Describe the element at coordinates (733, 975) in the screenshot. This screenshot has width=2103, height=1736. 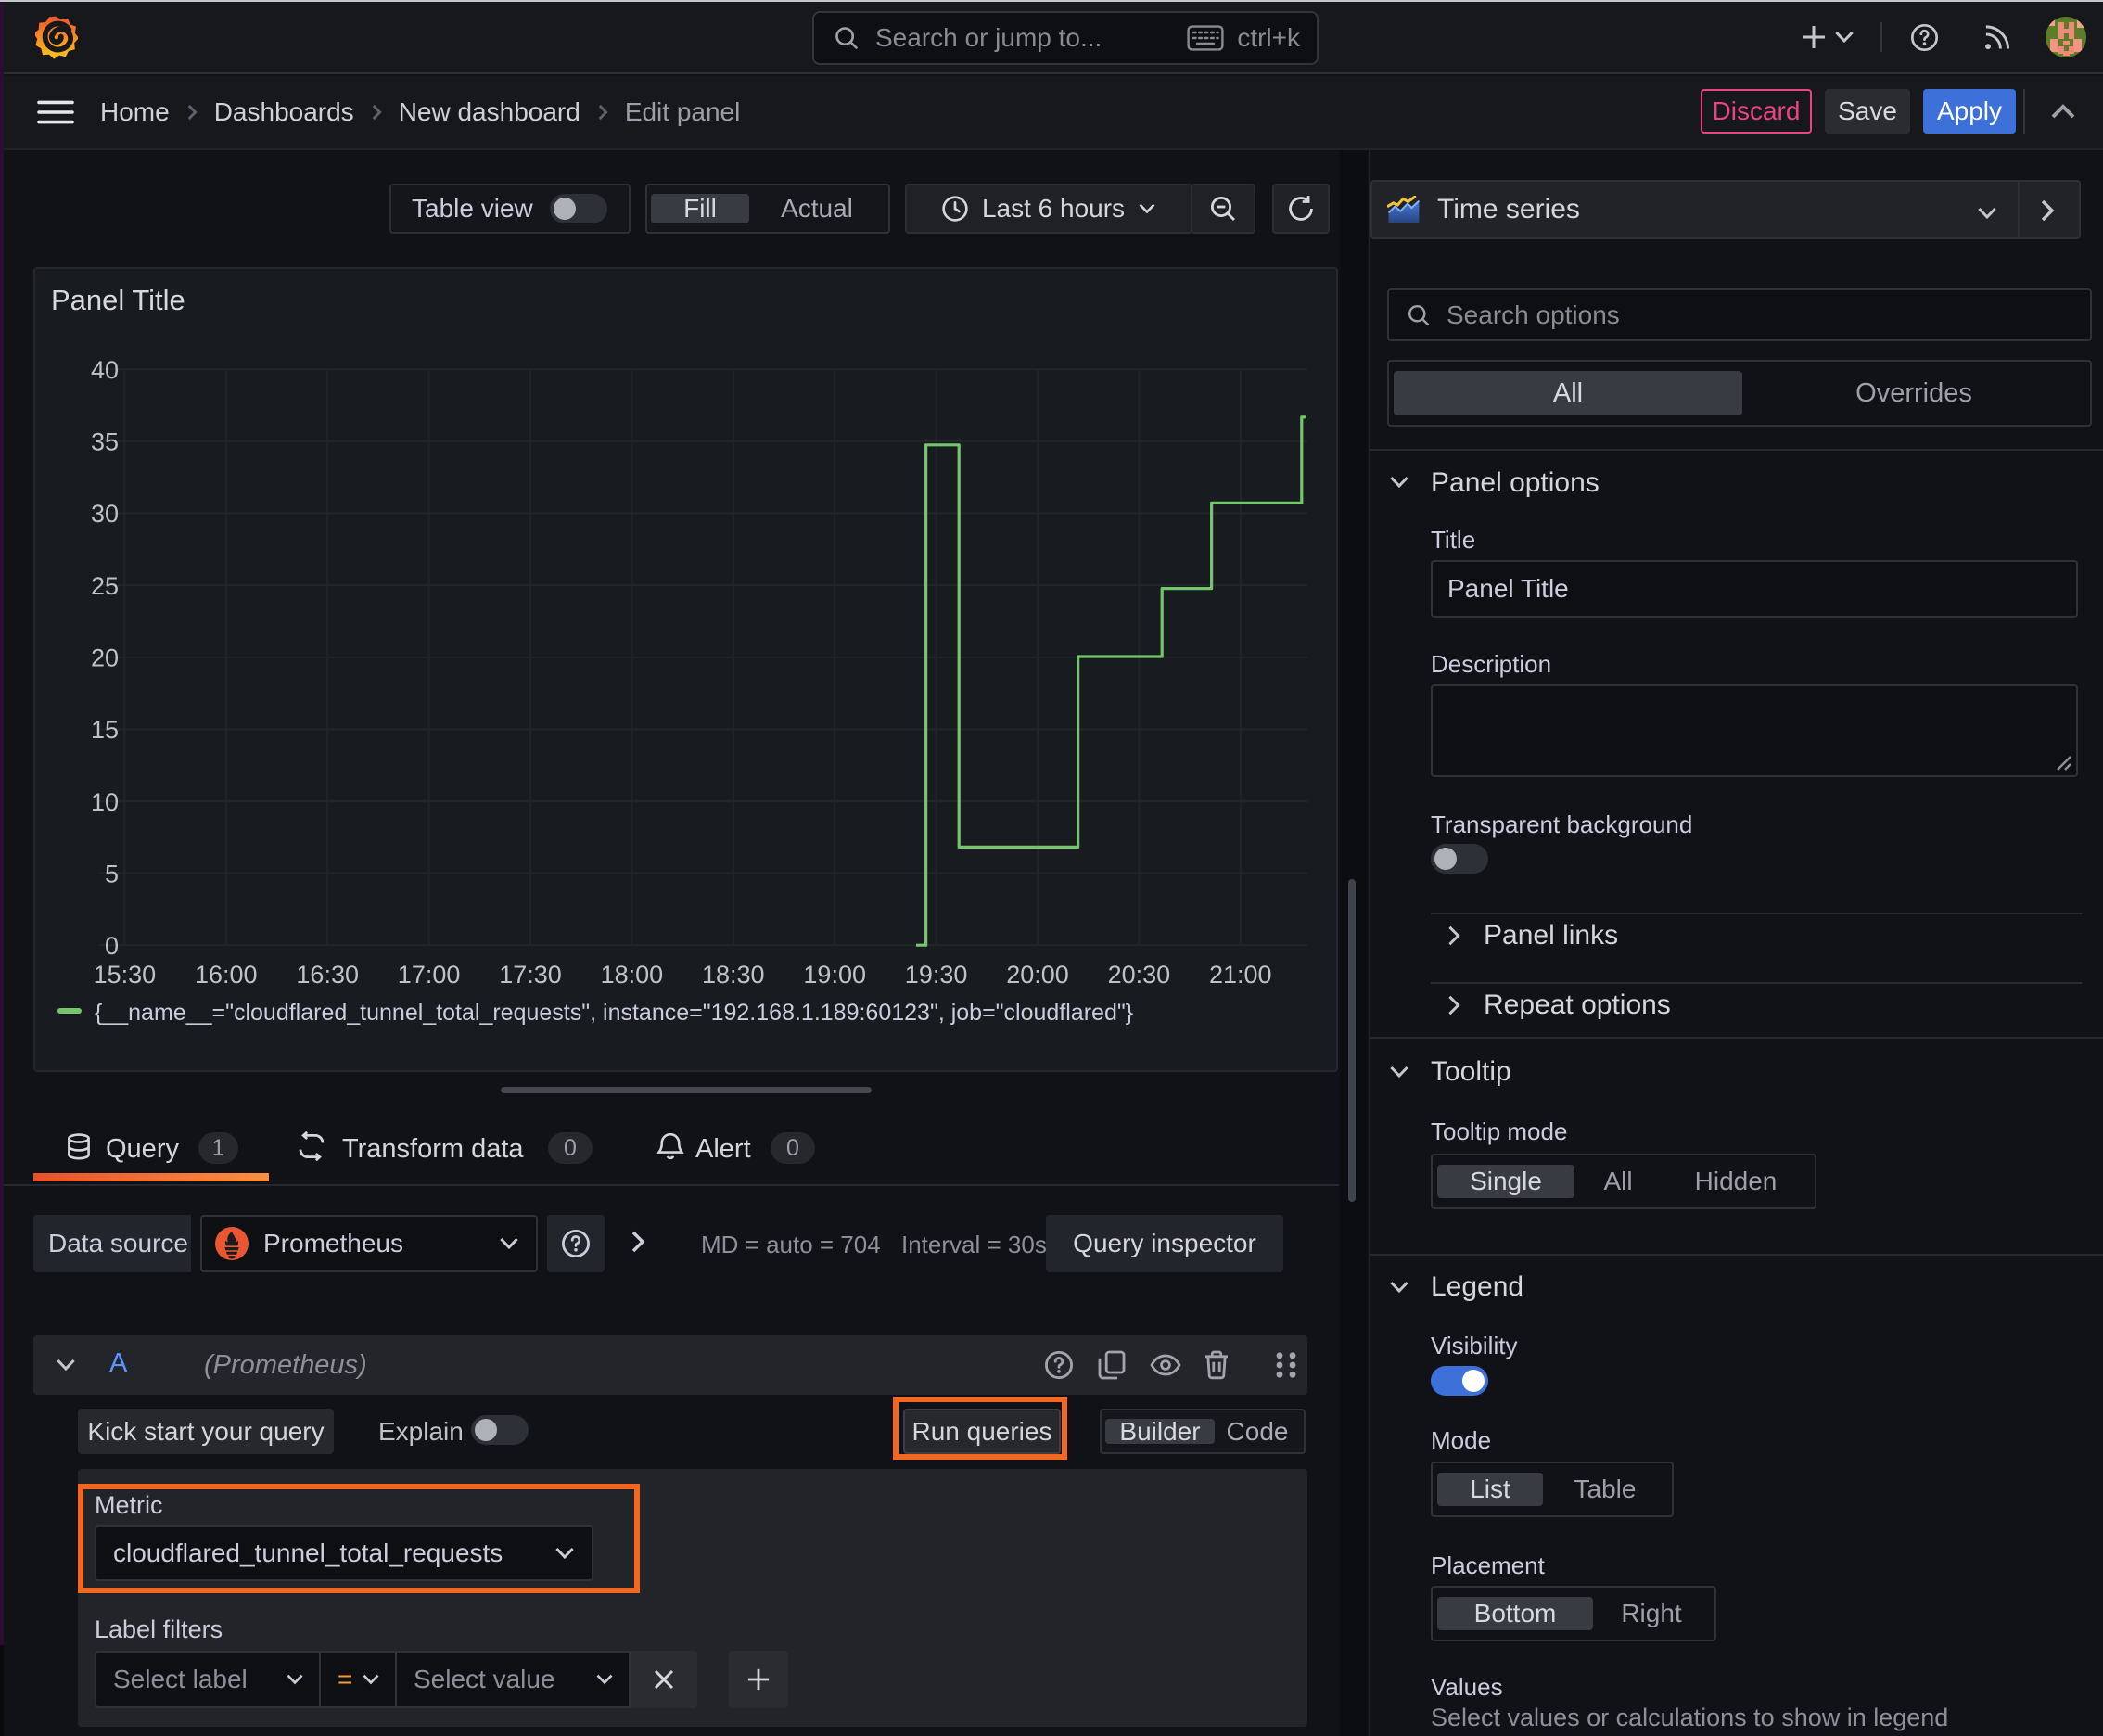
I see `svg-text: 18:30` at that location.